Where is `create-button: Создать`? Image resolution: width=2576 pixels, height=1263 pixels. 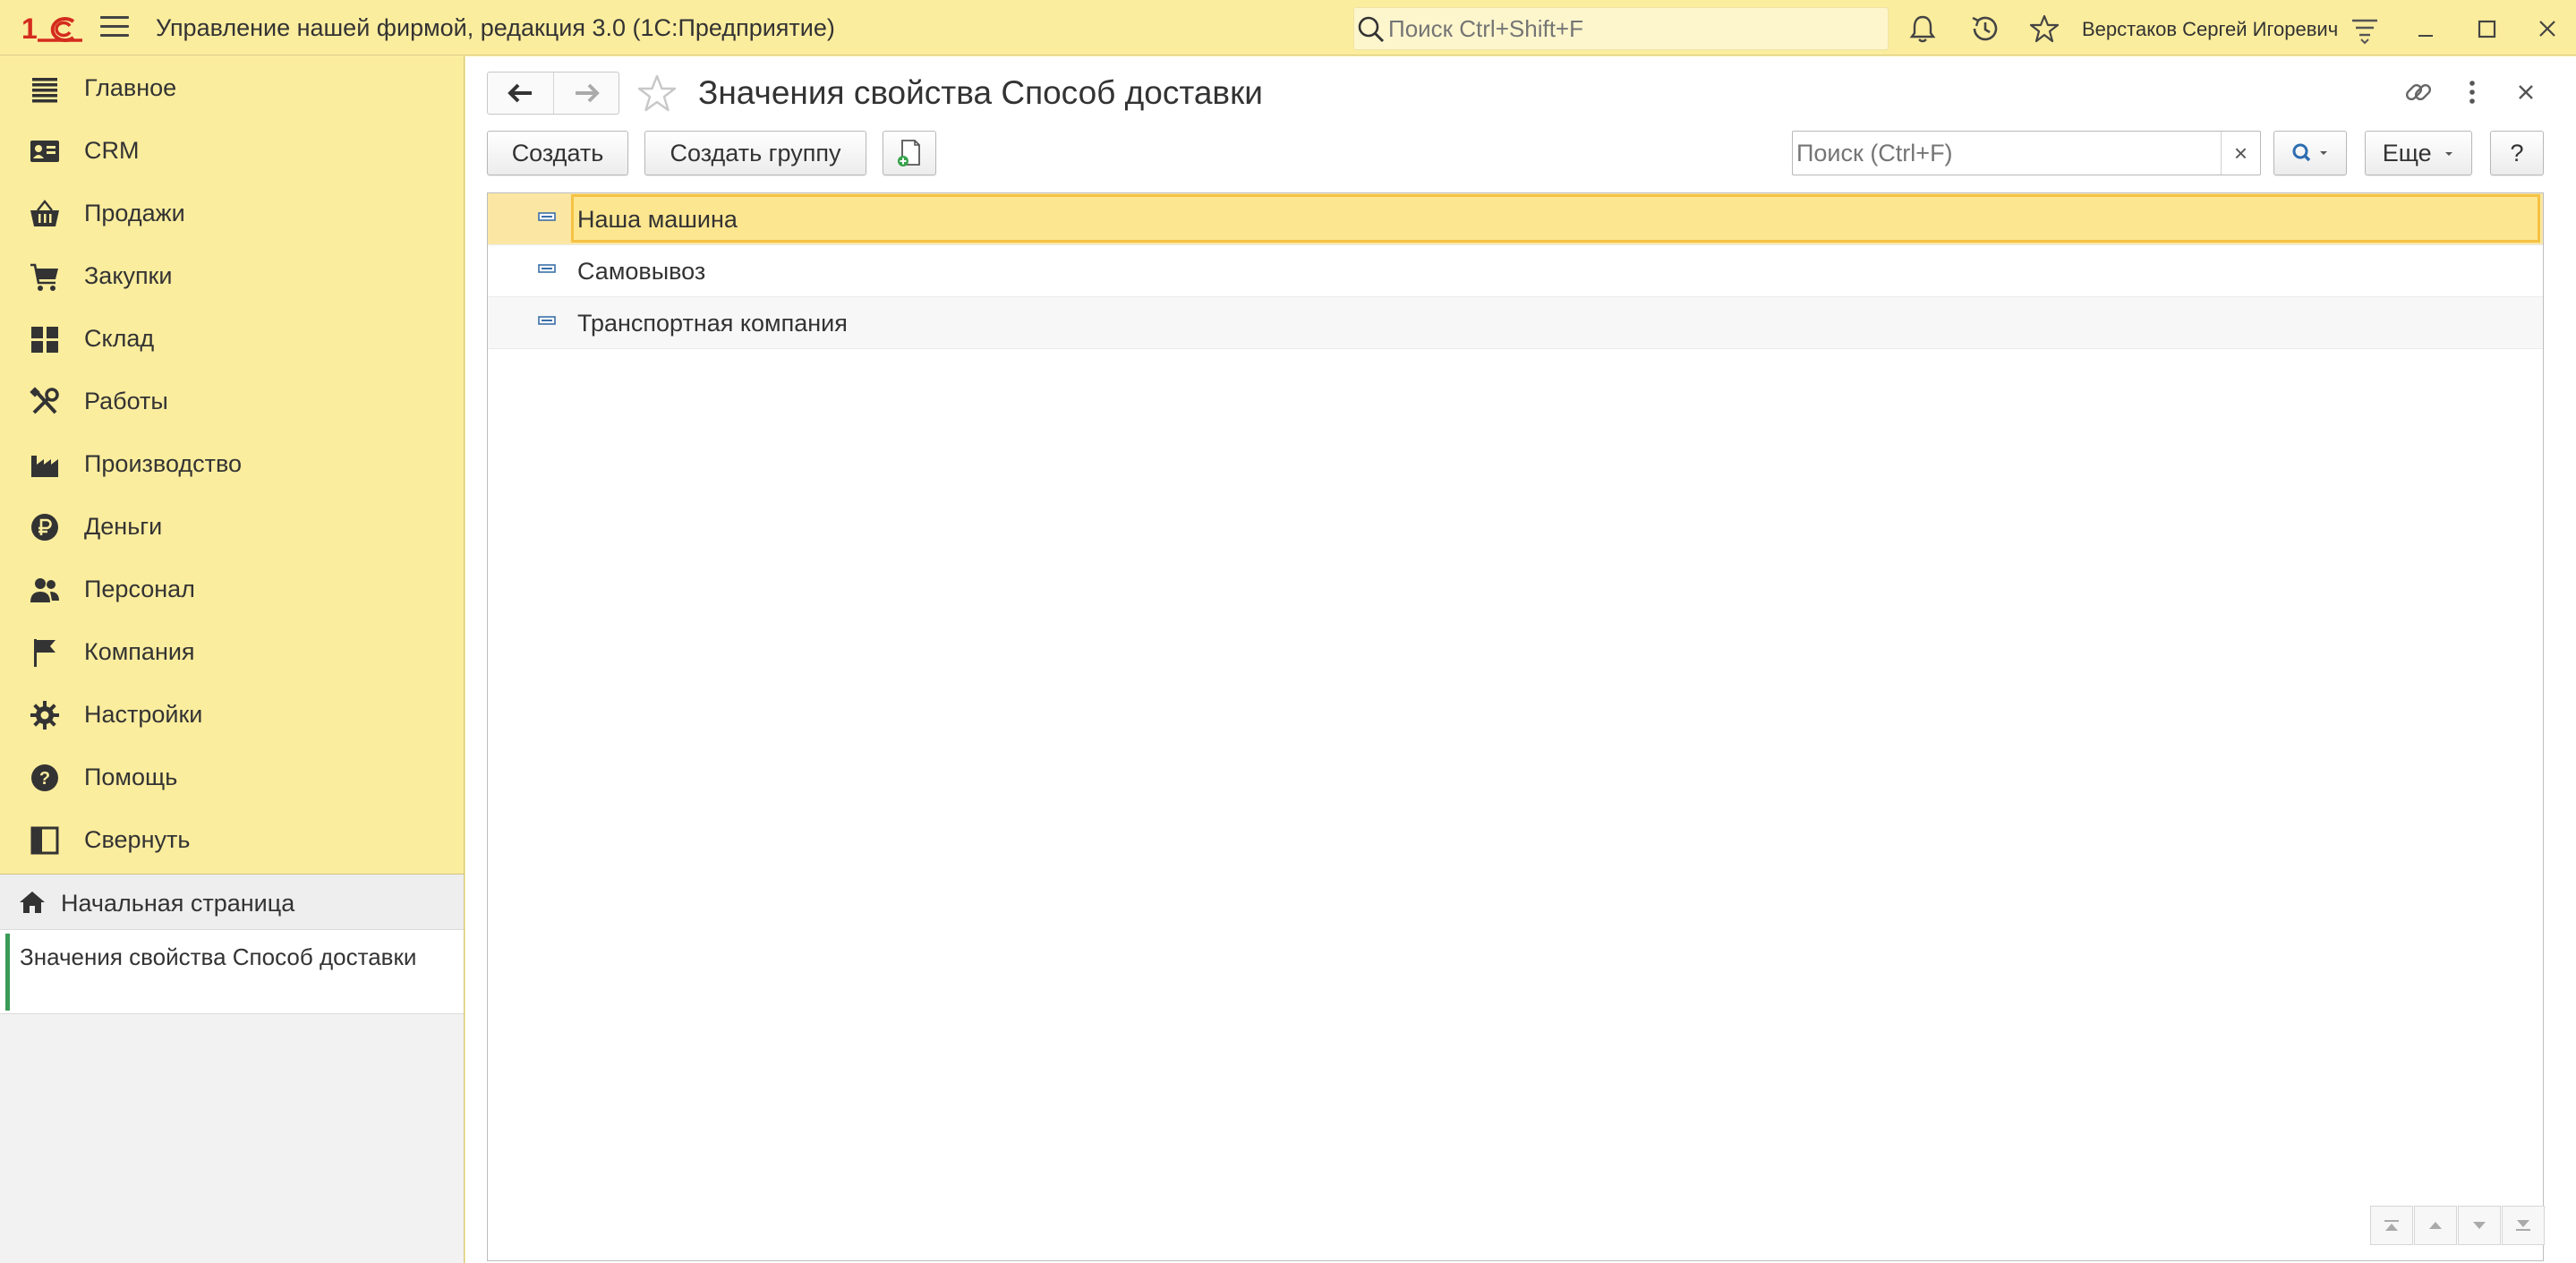
create-button: Создать is located at coordinates (557, 153).